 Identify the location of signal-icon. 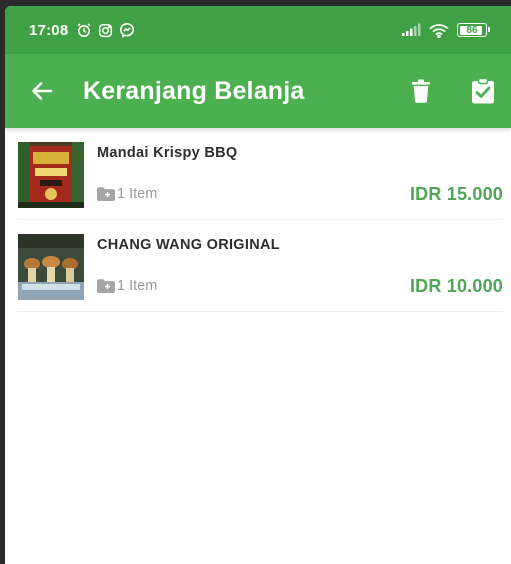
(411, 30).